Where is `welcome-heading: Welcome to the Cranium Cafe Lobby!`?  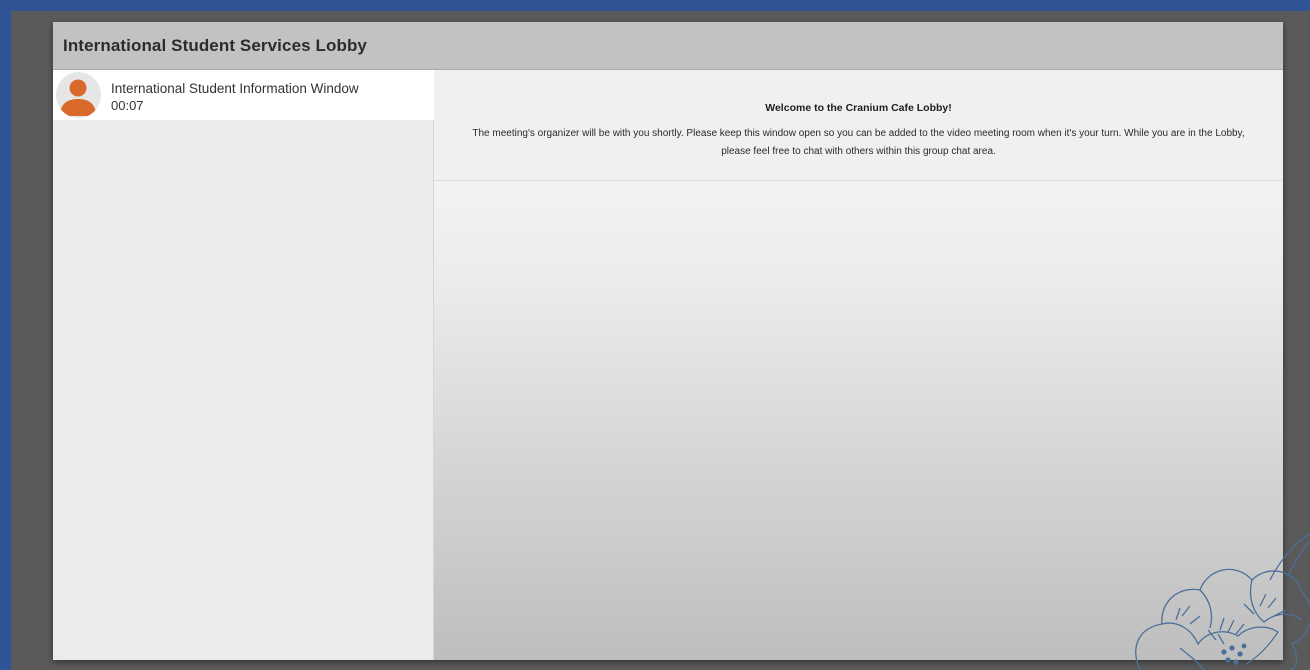 welcome-heading: Welcome to the Cranium Cafe Lobby! is located at coordinates (858, 108).